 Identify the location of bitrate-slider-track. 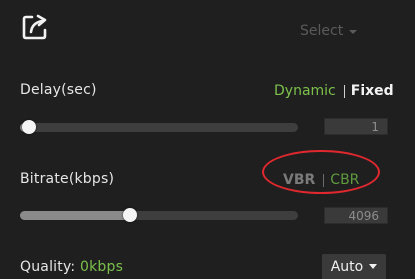
(159, 215).